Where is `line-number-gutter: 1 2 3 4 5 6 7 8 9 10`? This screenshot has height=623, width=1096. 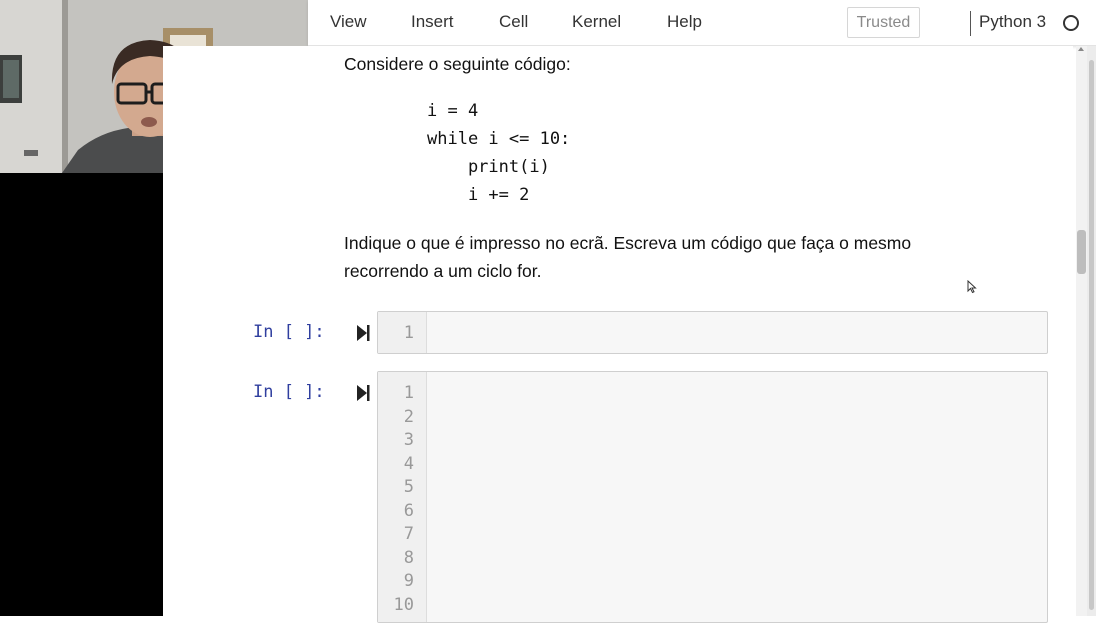
line-number-gutter: 1 2 3 4 5 6 7 8 9 10 is located at coordinates (402, 497).